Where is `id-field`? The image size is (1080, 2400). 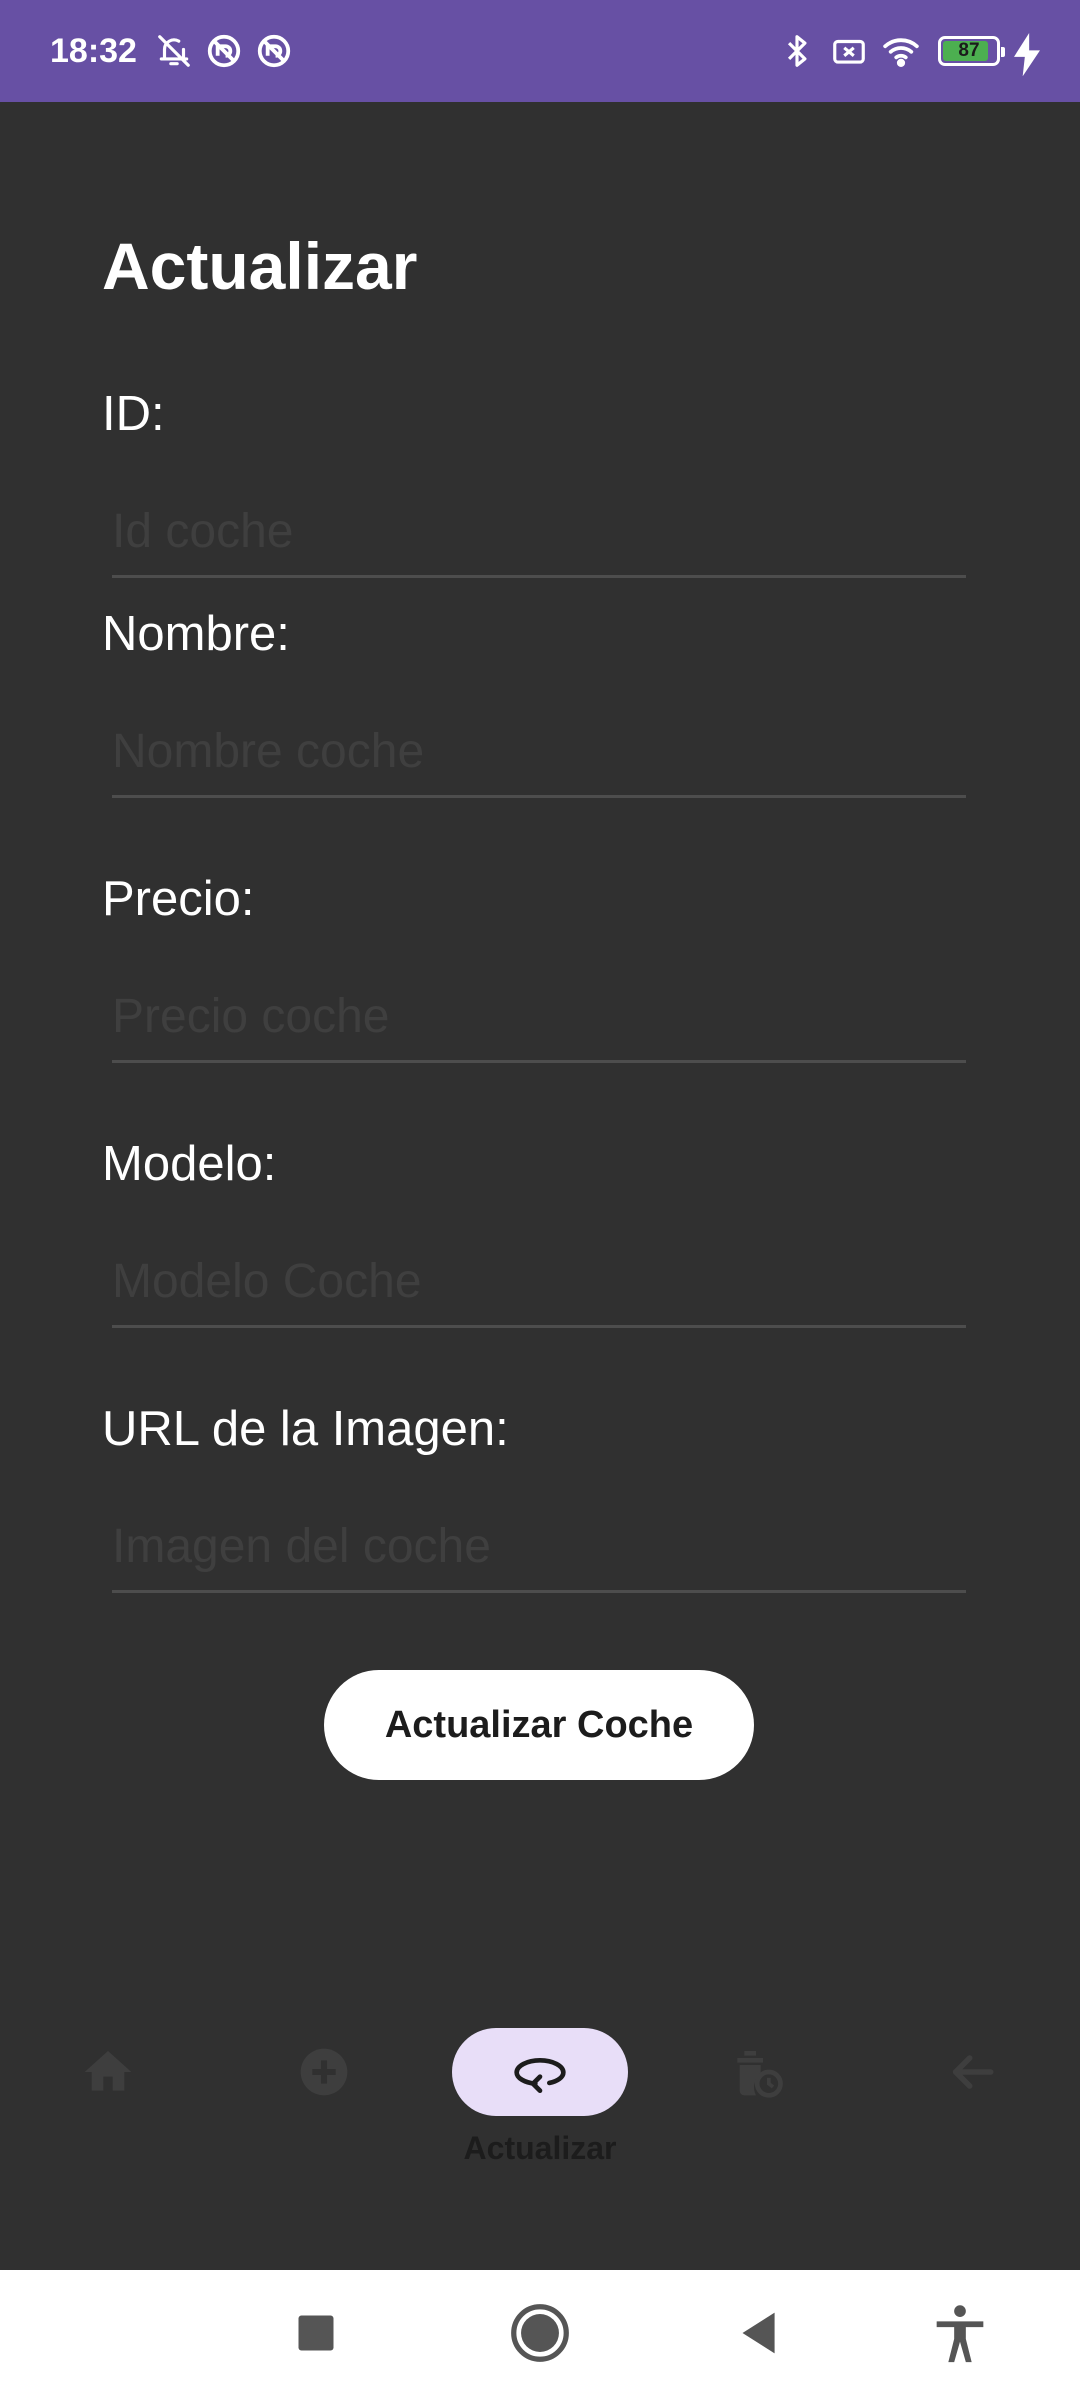 id-field is located at coordinates (539, 533).